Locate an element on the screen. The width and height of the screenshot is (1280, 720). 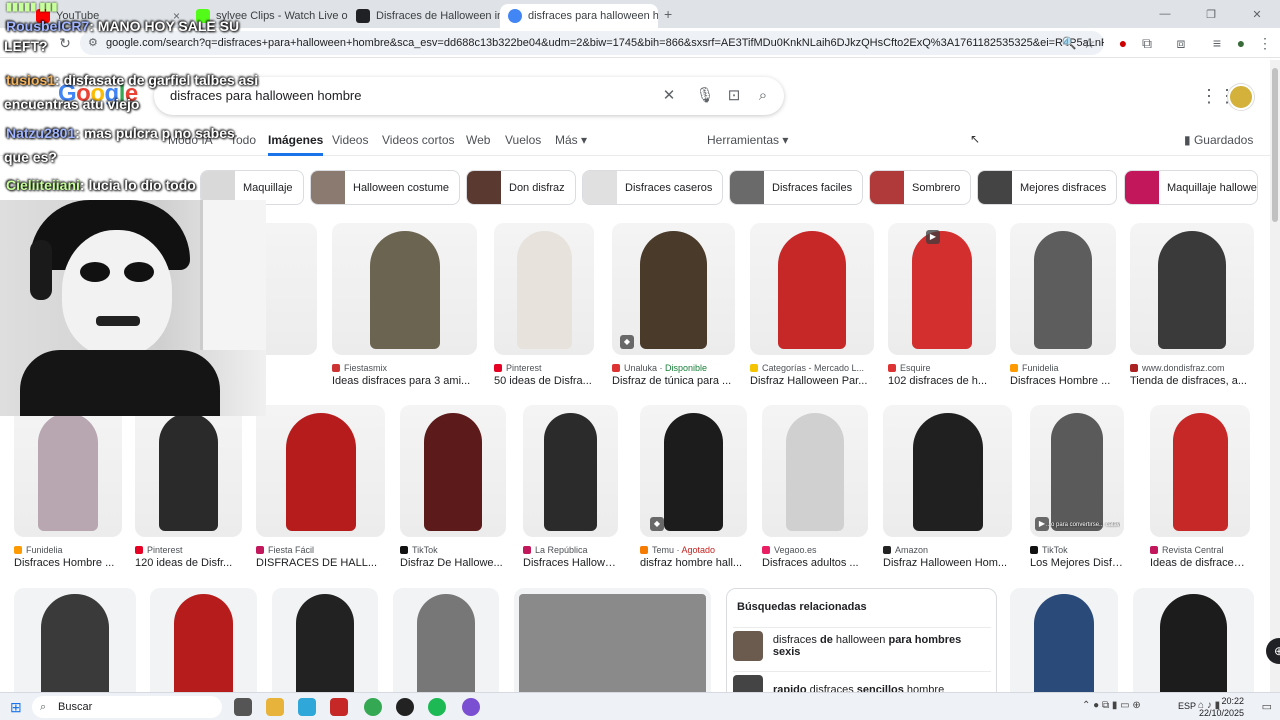
clear-icon: ✕ is located at coordinates (669, 96).